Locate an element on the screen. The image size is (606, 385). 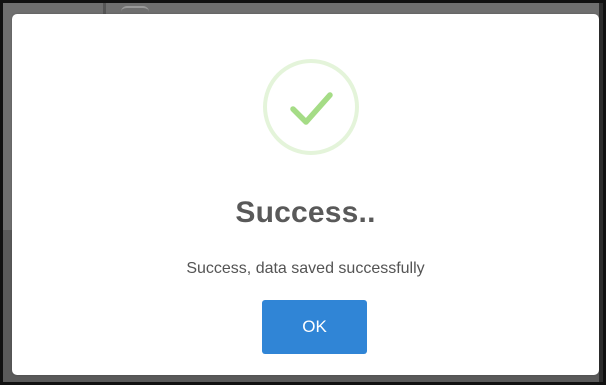
checkmark-icon is located at coordinates (311, 108).